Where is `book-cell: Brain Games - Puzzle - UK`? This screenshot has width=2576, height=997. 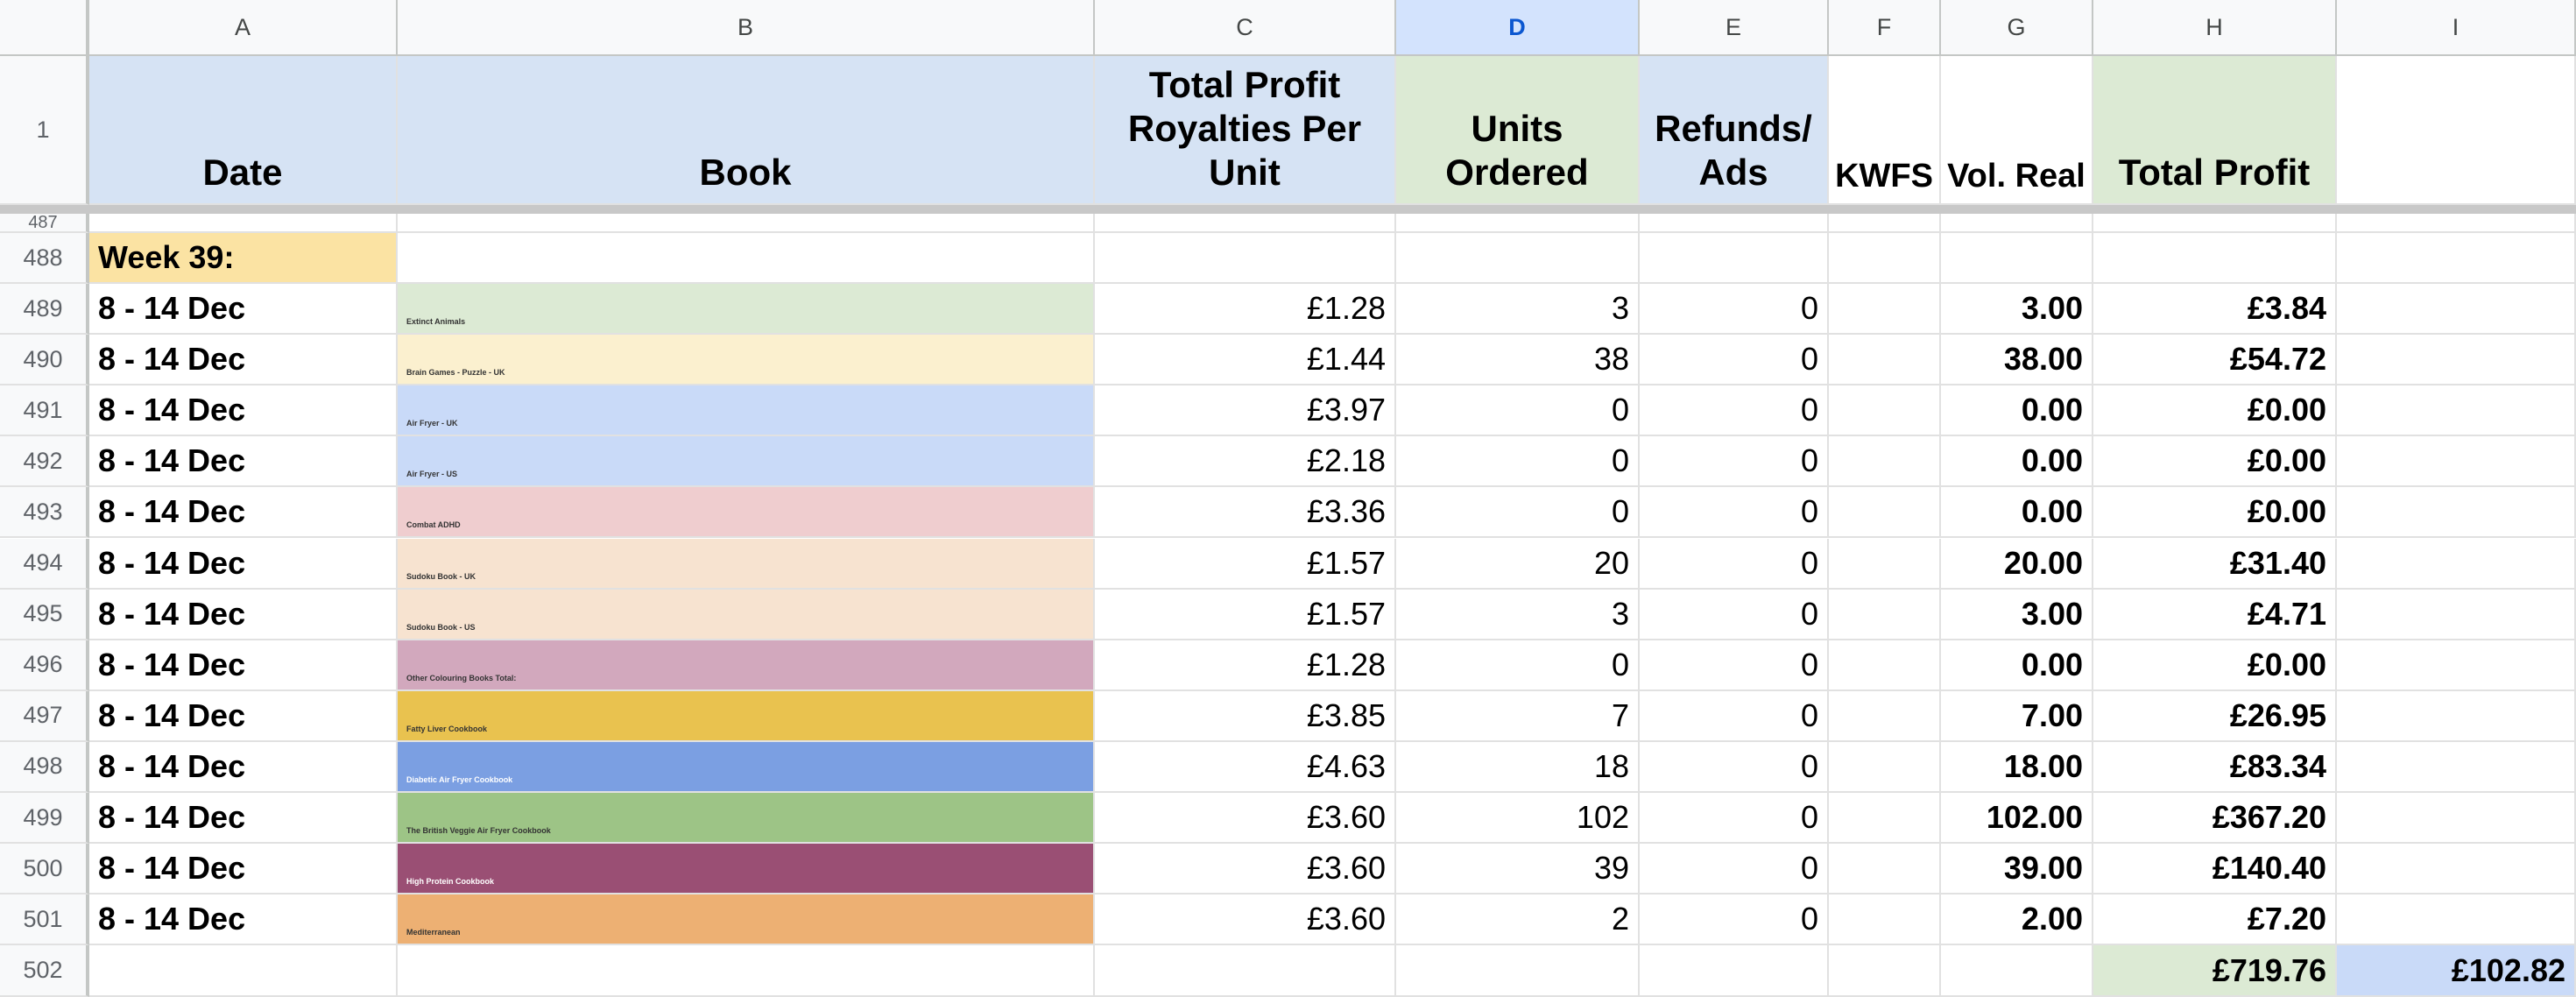 book-cell: Brain Games - Puzzle - UK is located at coordinates (746, 360).